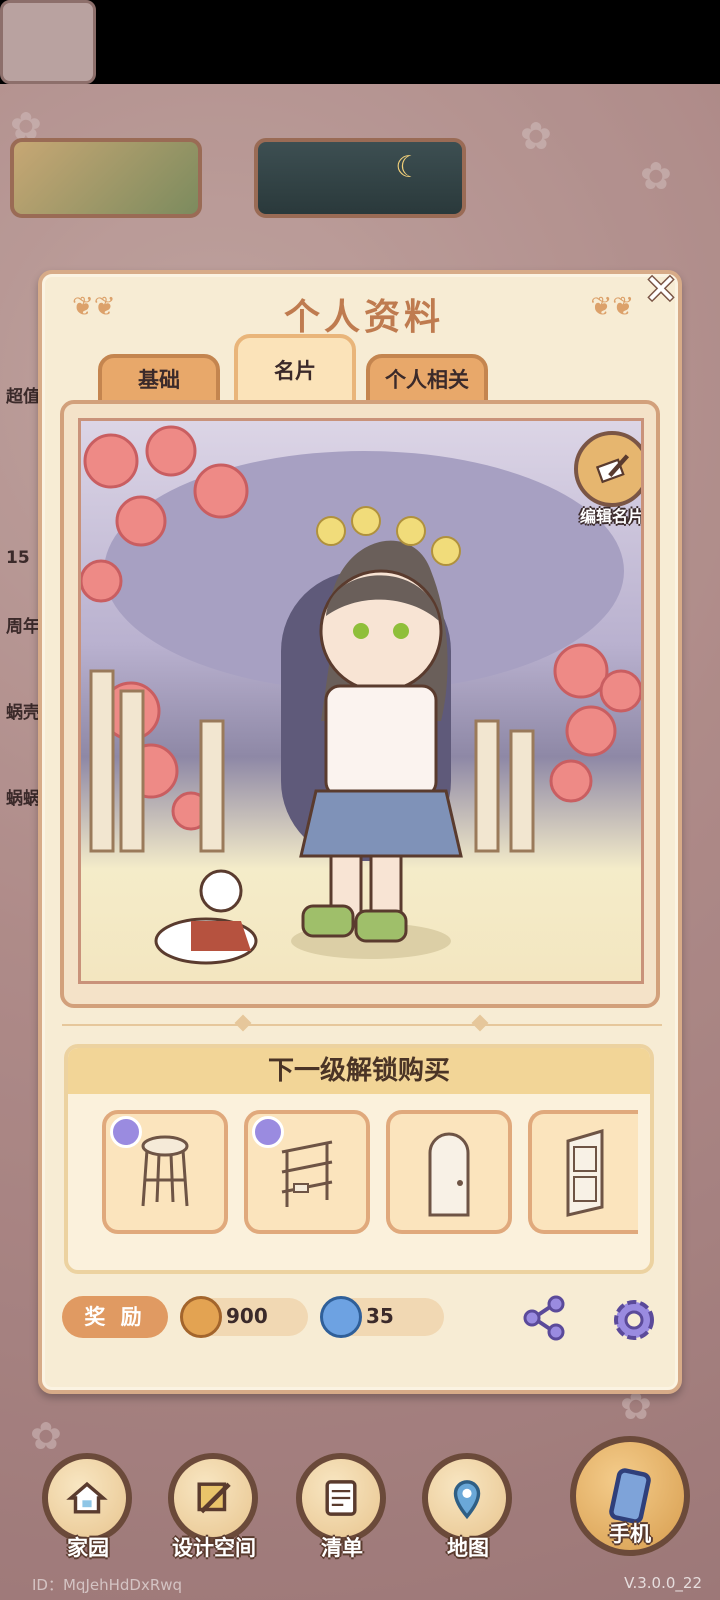 The height and width of the screenshot is (1600, 720). I want to click on nav-home-button, so click(87, 1498).